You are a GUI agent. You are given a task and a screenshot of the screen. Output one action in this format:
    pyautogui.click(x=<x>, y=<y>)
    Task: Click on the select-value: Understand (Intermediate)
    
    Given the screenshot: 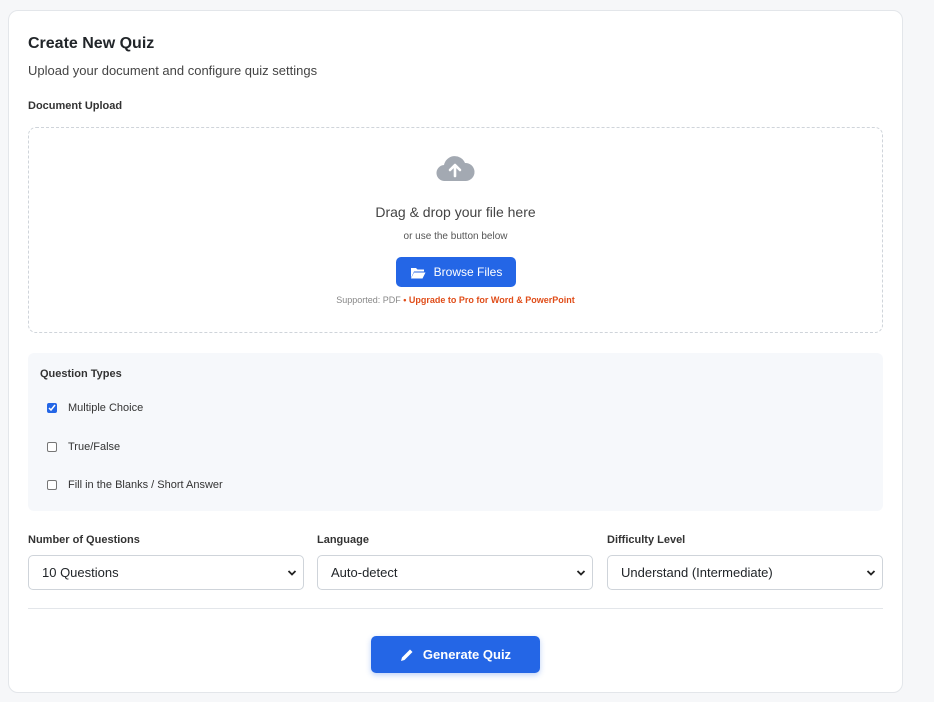 What is the action you would take?
    pyautogui.click(x=697, y=572)
    